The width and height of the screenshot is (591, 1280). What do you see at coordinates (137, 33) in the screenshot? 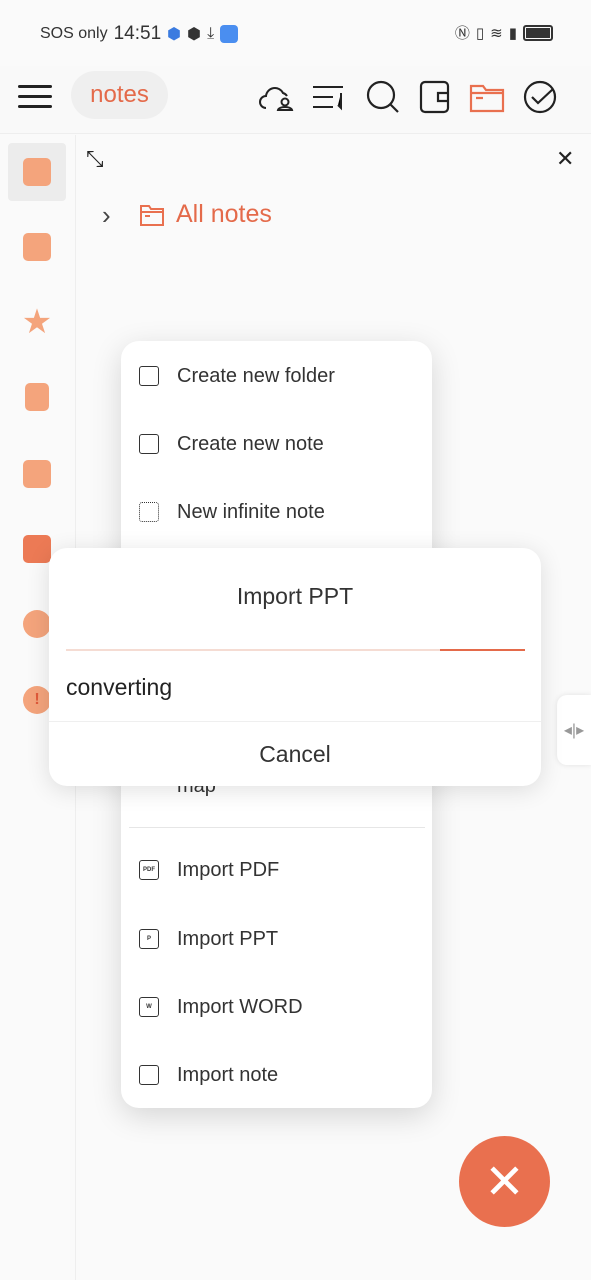
I see `clock: 14:51` at bounding box center [137, 33].